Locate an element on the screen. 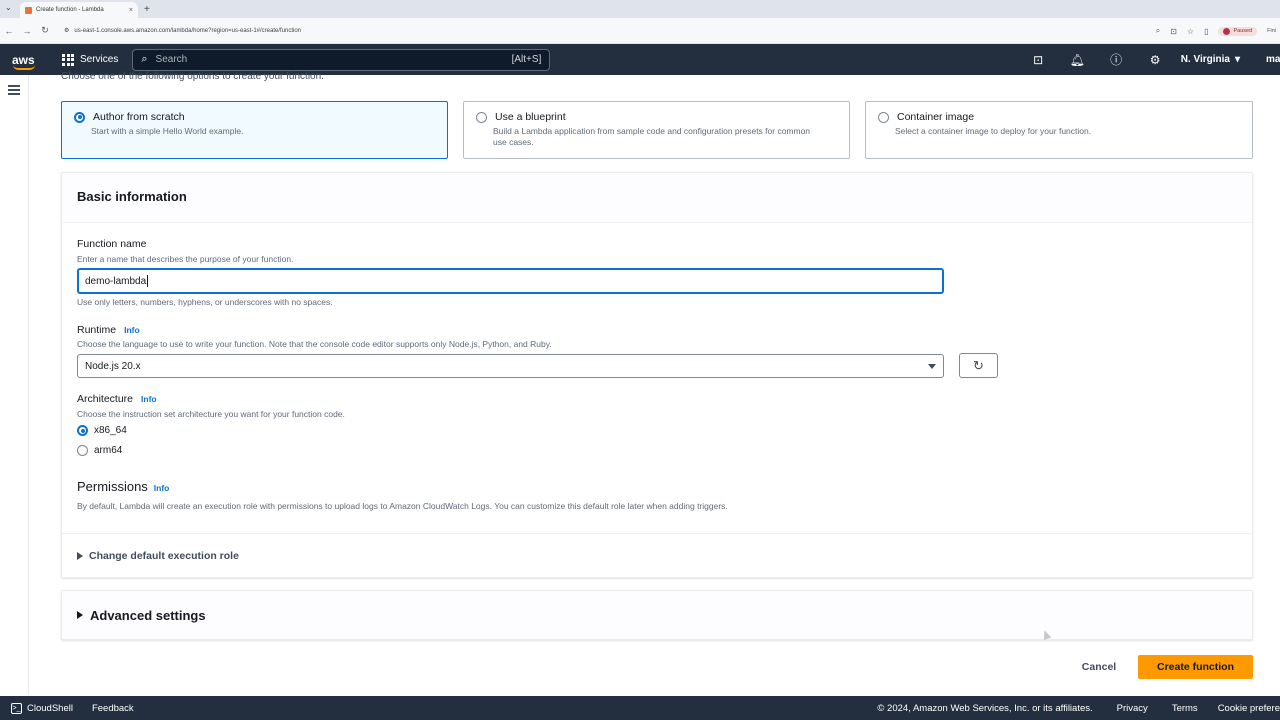 The width and height of the screenshot is (1280, 720). back-icon: ← is located at coordinates (9, 31).